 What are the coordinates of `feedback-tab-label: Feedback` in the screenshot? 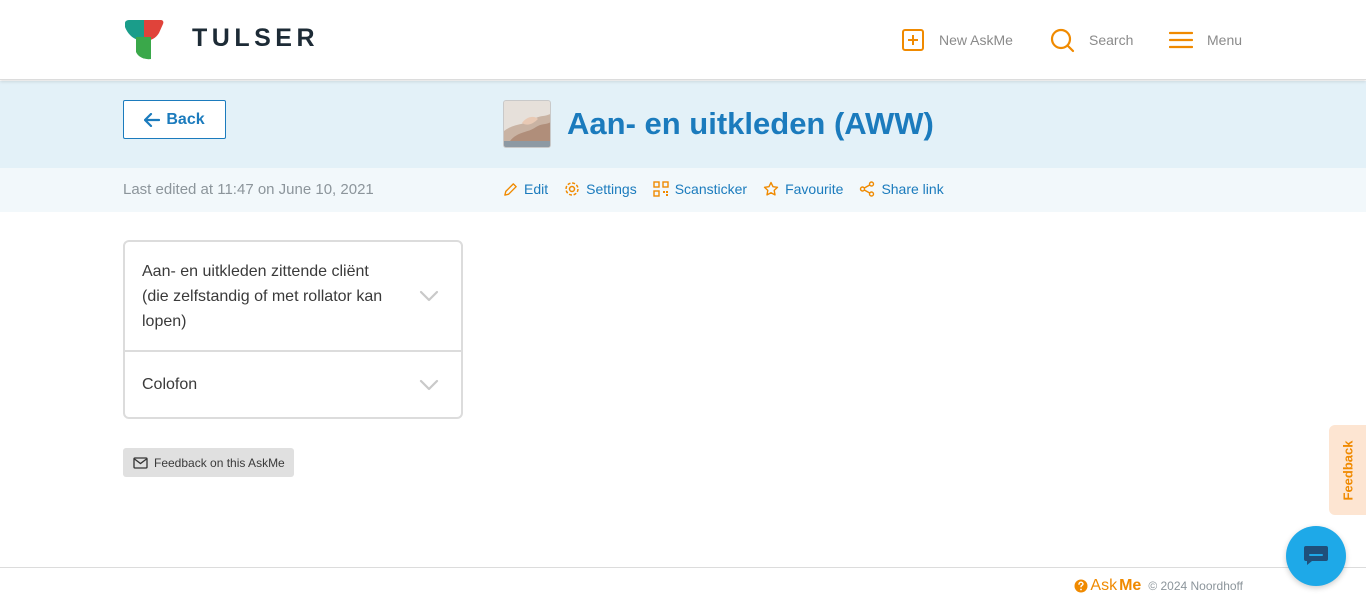 It's located at (1348, 470).